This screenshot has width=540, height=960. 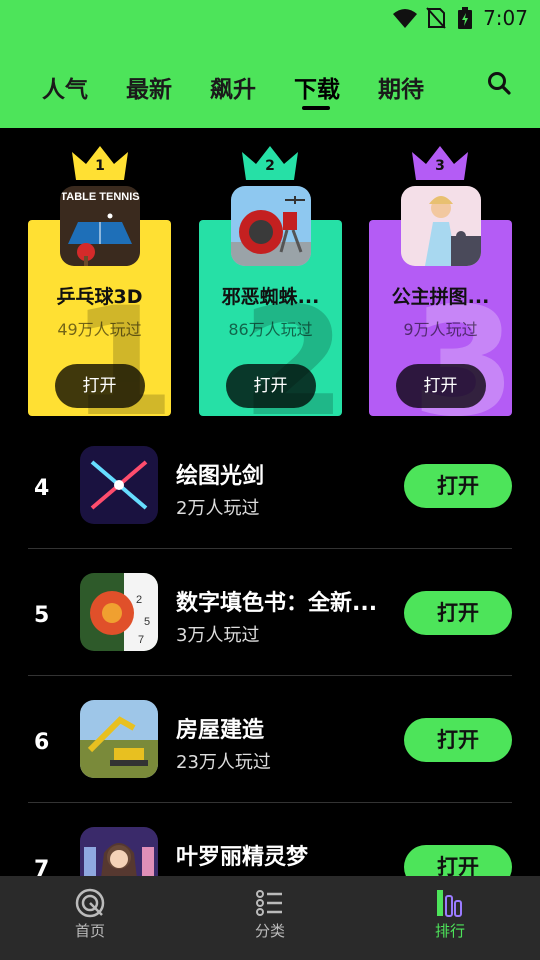 What do you see at coordinates (99, 197) in the screenshot?
I see `thumb-title: TABLE TENNIS` at bounding box center [99, 197].